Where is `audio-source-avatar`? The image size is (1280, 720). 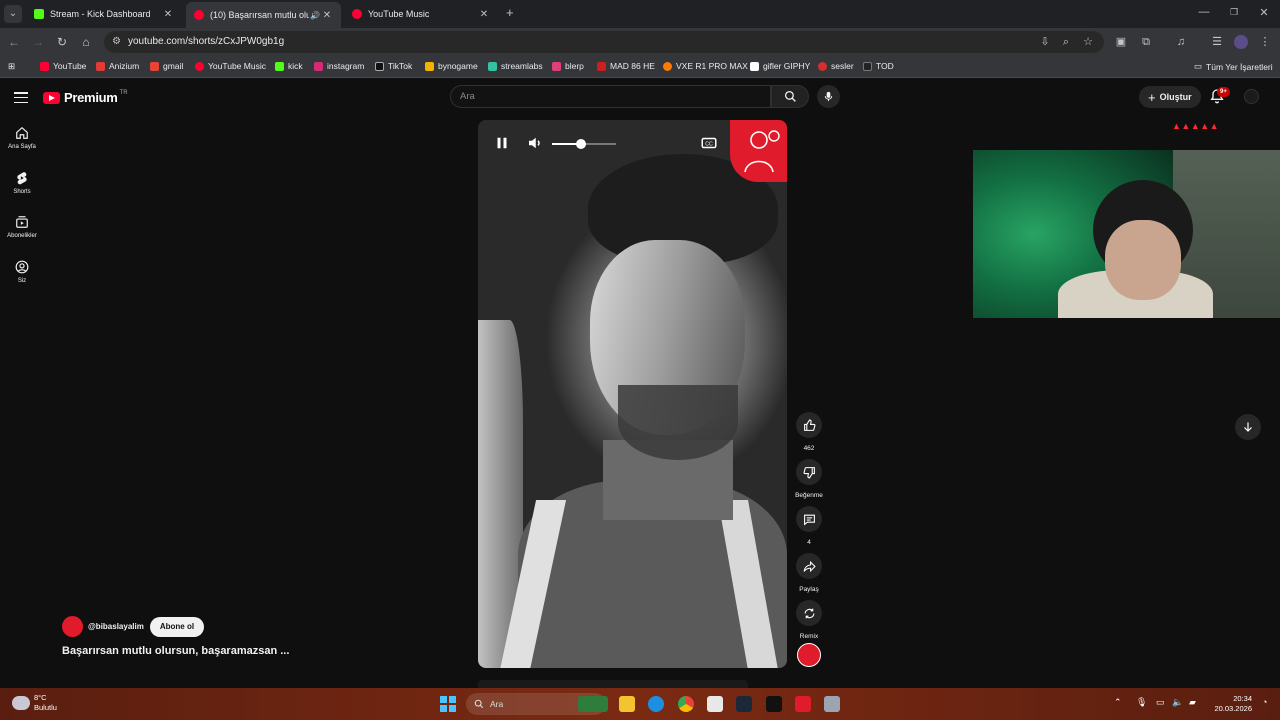 audio-source-avatar is located at coordinates (809, 655).